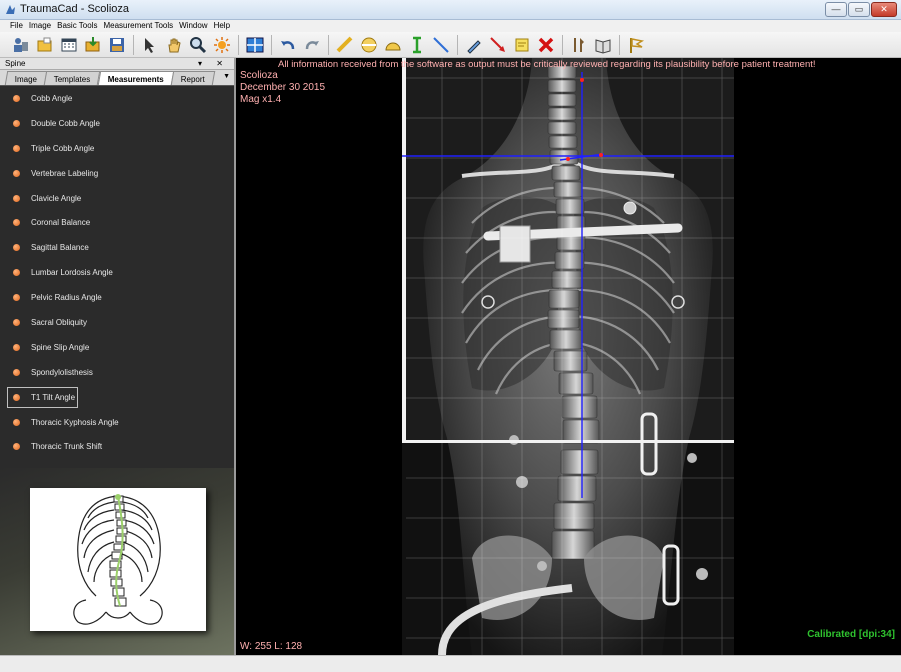  I want to click on measurement-spine-slip-angle: Spine Slip Angle, so click(117, 347).